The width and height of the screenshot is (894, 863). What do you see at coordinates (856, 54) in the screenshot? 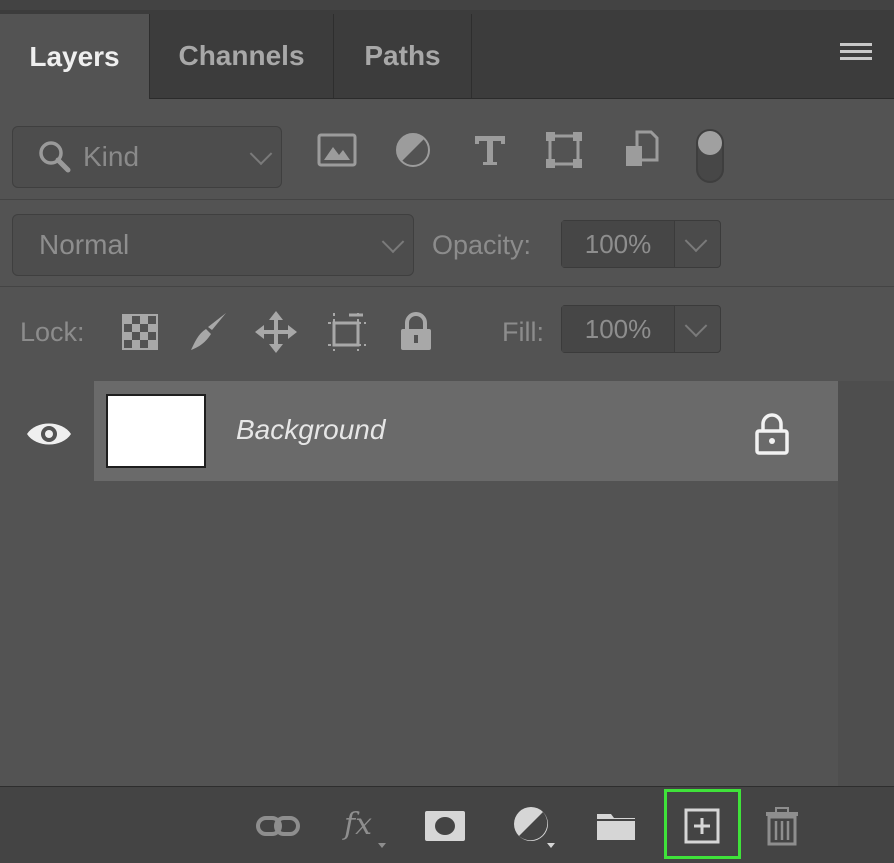
I see `panel-menu-icon` at bounding box center [856, 54].